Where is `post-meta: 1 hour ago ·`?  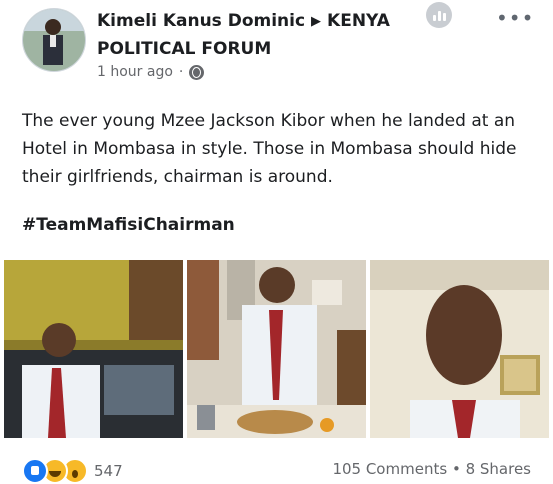 post-meta: 1 hour ago · is located at coordinates (151, 72).